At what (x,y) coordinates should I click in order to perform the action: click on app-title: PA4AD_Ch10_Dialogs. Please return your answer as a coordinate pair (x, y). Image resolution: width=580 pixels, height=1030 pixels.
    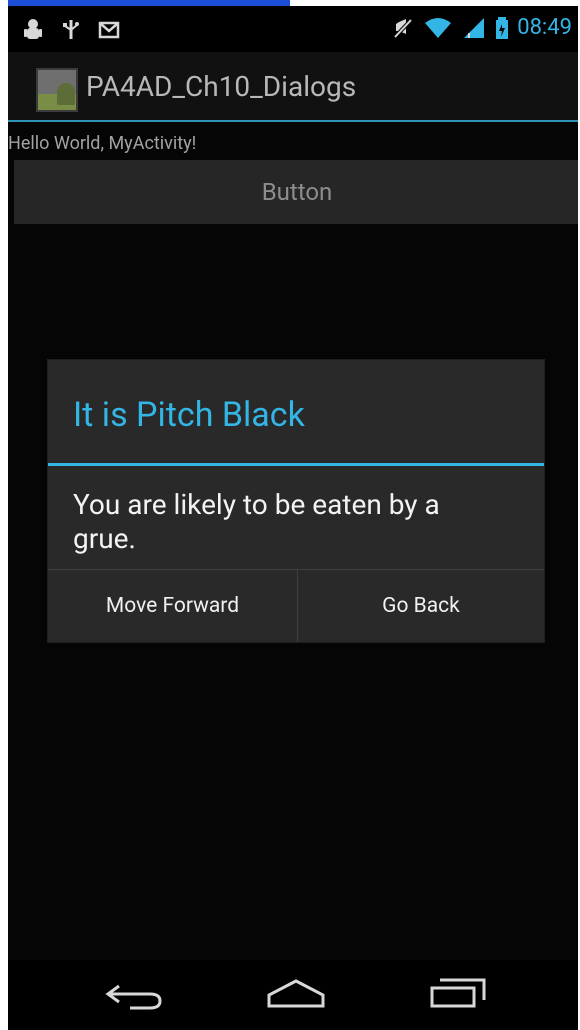
    Looking at the image, I should click on (221, 86).